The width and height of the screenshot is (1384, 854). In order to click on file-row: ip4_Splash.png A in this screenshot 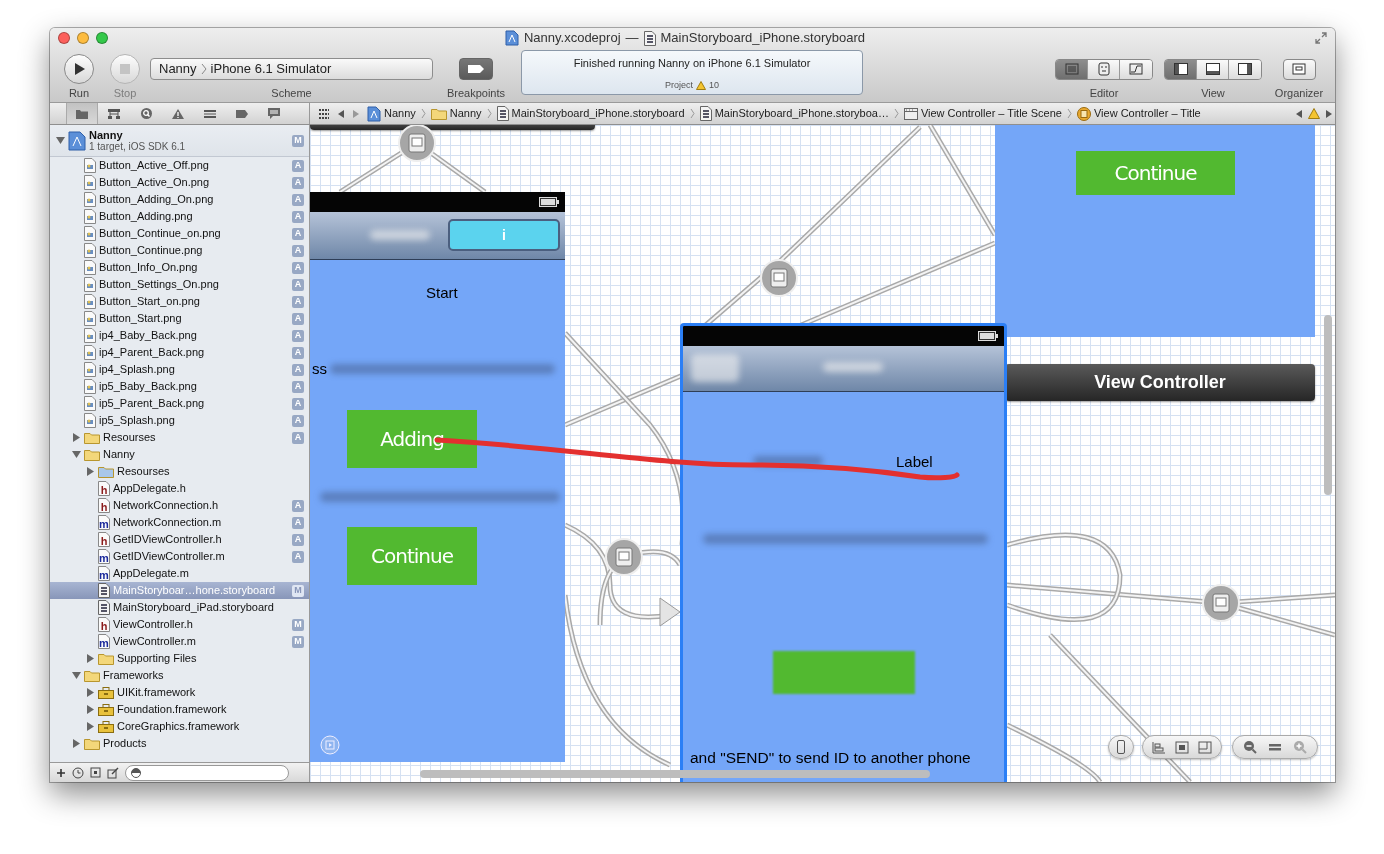, I will do `click(179, 369)`.